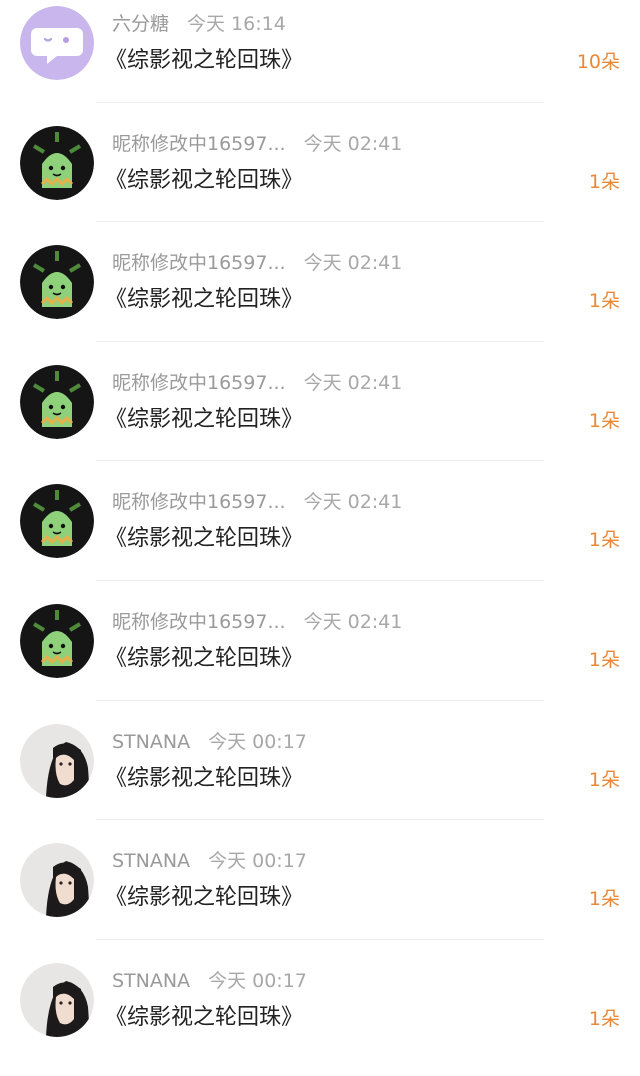  What do you see at coordinates (320, 60) in the screenshot?
I see `list-item: 六分糖 今天 16:14 《综影视之轮回珠》 10朵` at bounding box center [320, 60].